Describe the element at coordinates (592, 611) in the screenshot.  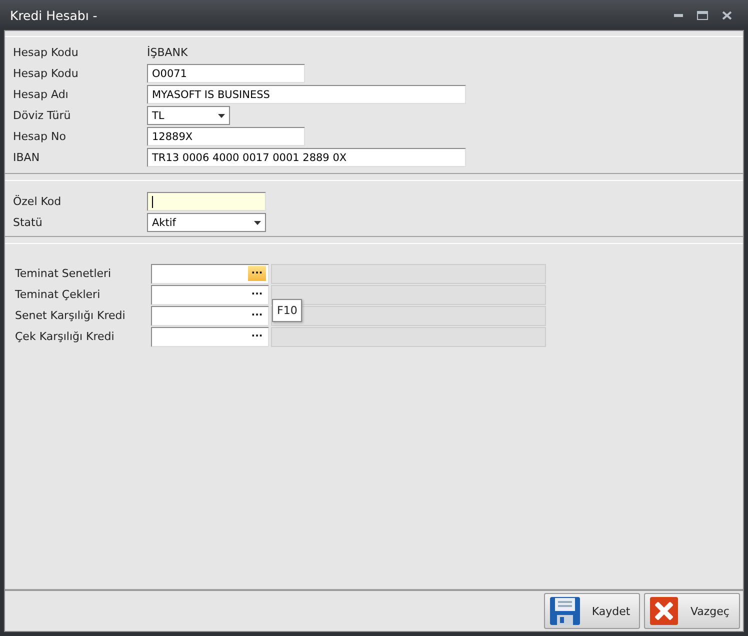
I see `save-button: Kaydet` at that location.